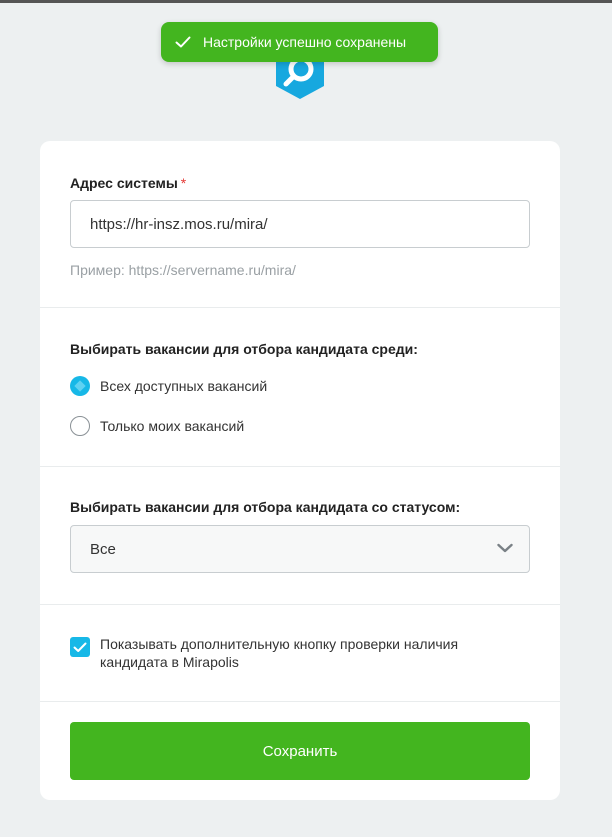 This screenshot has width=612, height=837. What do you see at coordinates (103, 549) in the screenshot?
I see `select-value: Все` at bounding box center [103, 549].